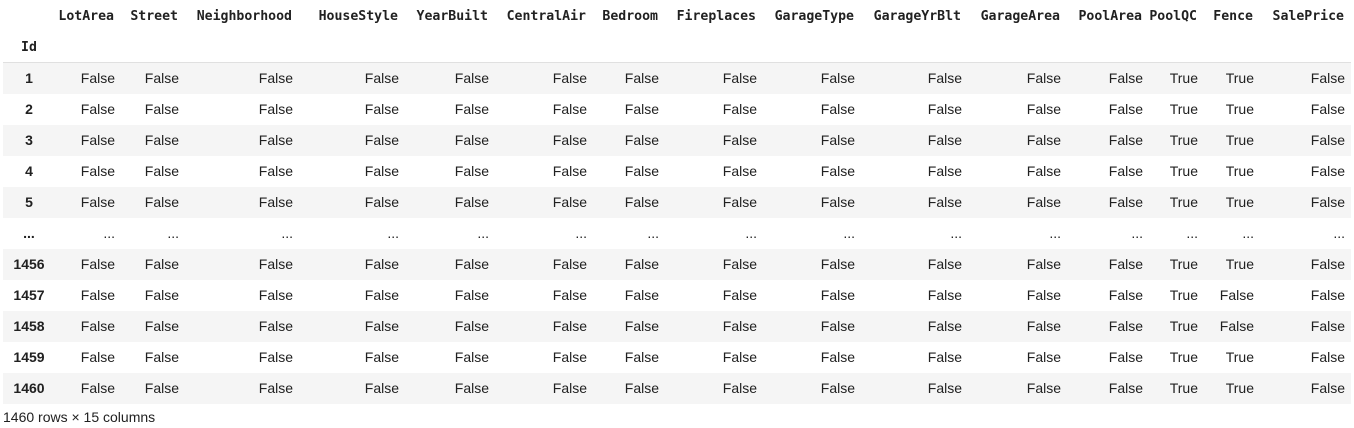  I want to click on column-header-fireplaces: Fireplaces, so click(716, 16).